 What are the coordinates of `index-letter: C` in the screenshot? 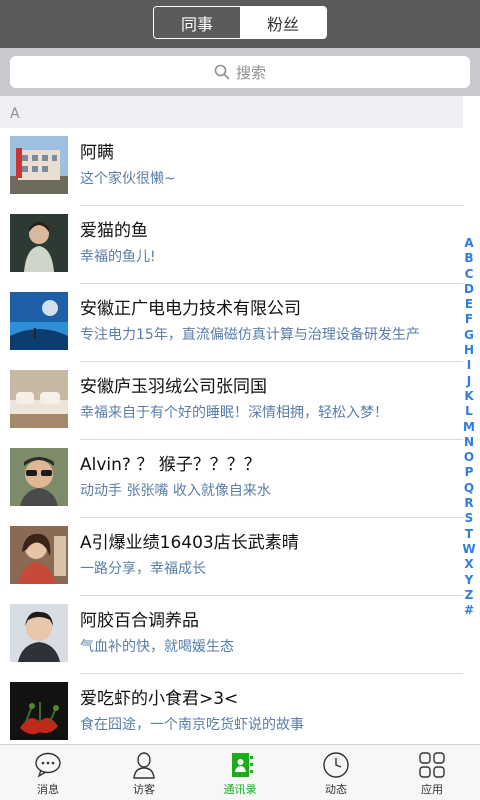 It's located at (469, 274).